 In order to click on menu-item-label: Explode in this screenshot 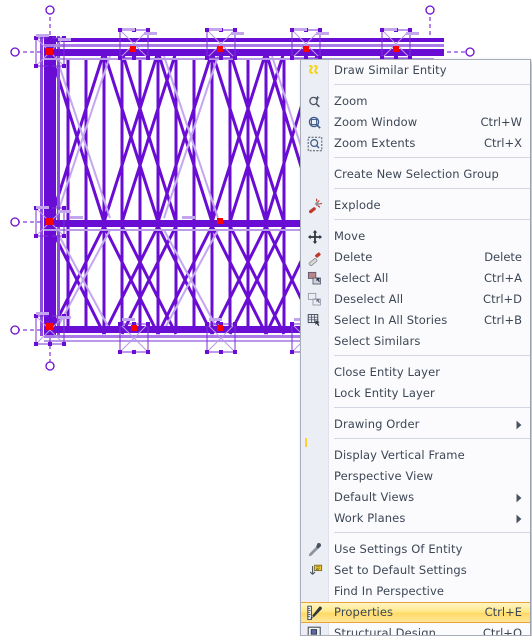, I will do `click(357, 205)`.